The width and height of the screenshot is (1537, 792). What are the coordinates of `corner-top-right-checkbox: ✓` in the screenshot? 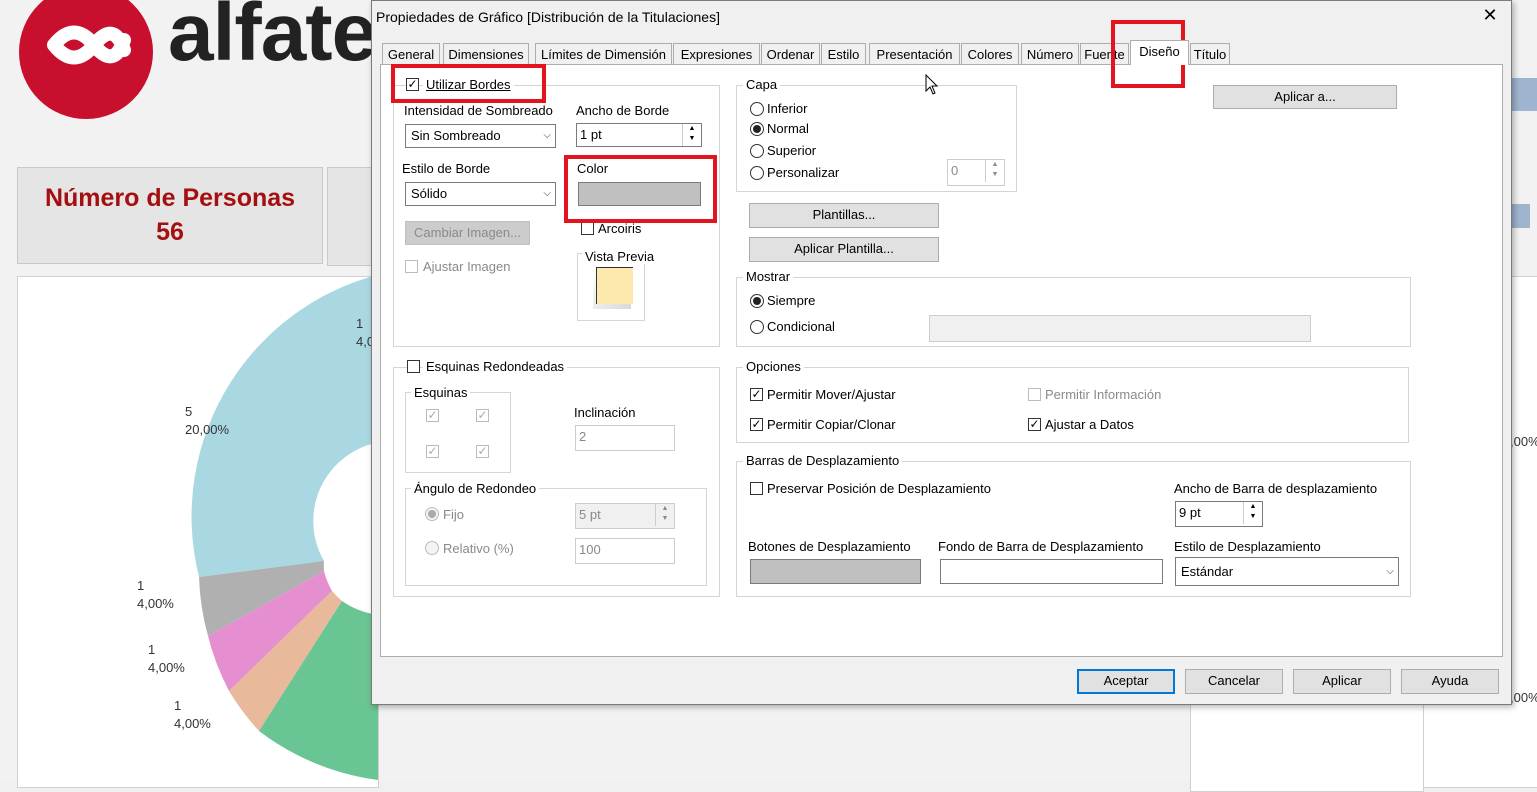 It's located at (482, 415).